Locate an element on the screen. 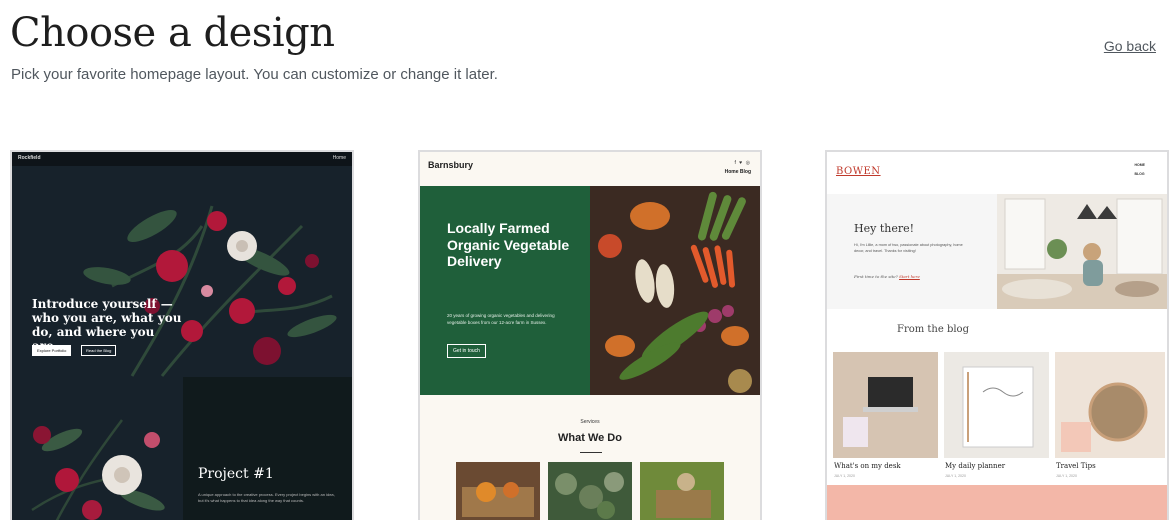 The image size is (1171, 520). preview-post-title-1: What's on my desk is located at coordinates (867, 466).